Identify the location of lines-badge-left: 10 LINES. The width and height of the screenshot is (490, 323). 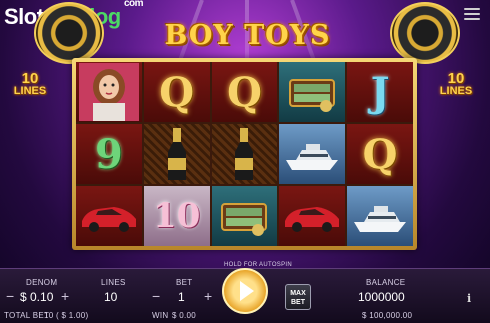
(30, 83).